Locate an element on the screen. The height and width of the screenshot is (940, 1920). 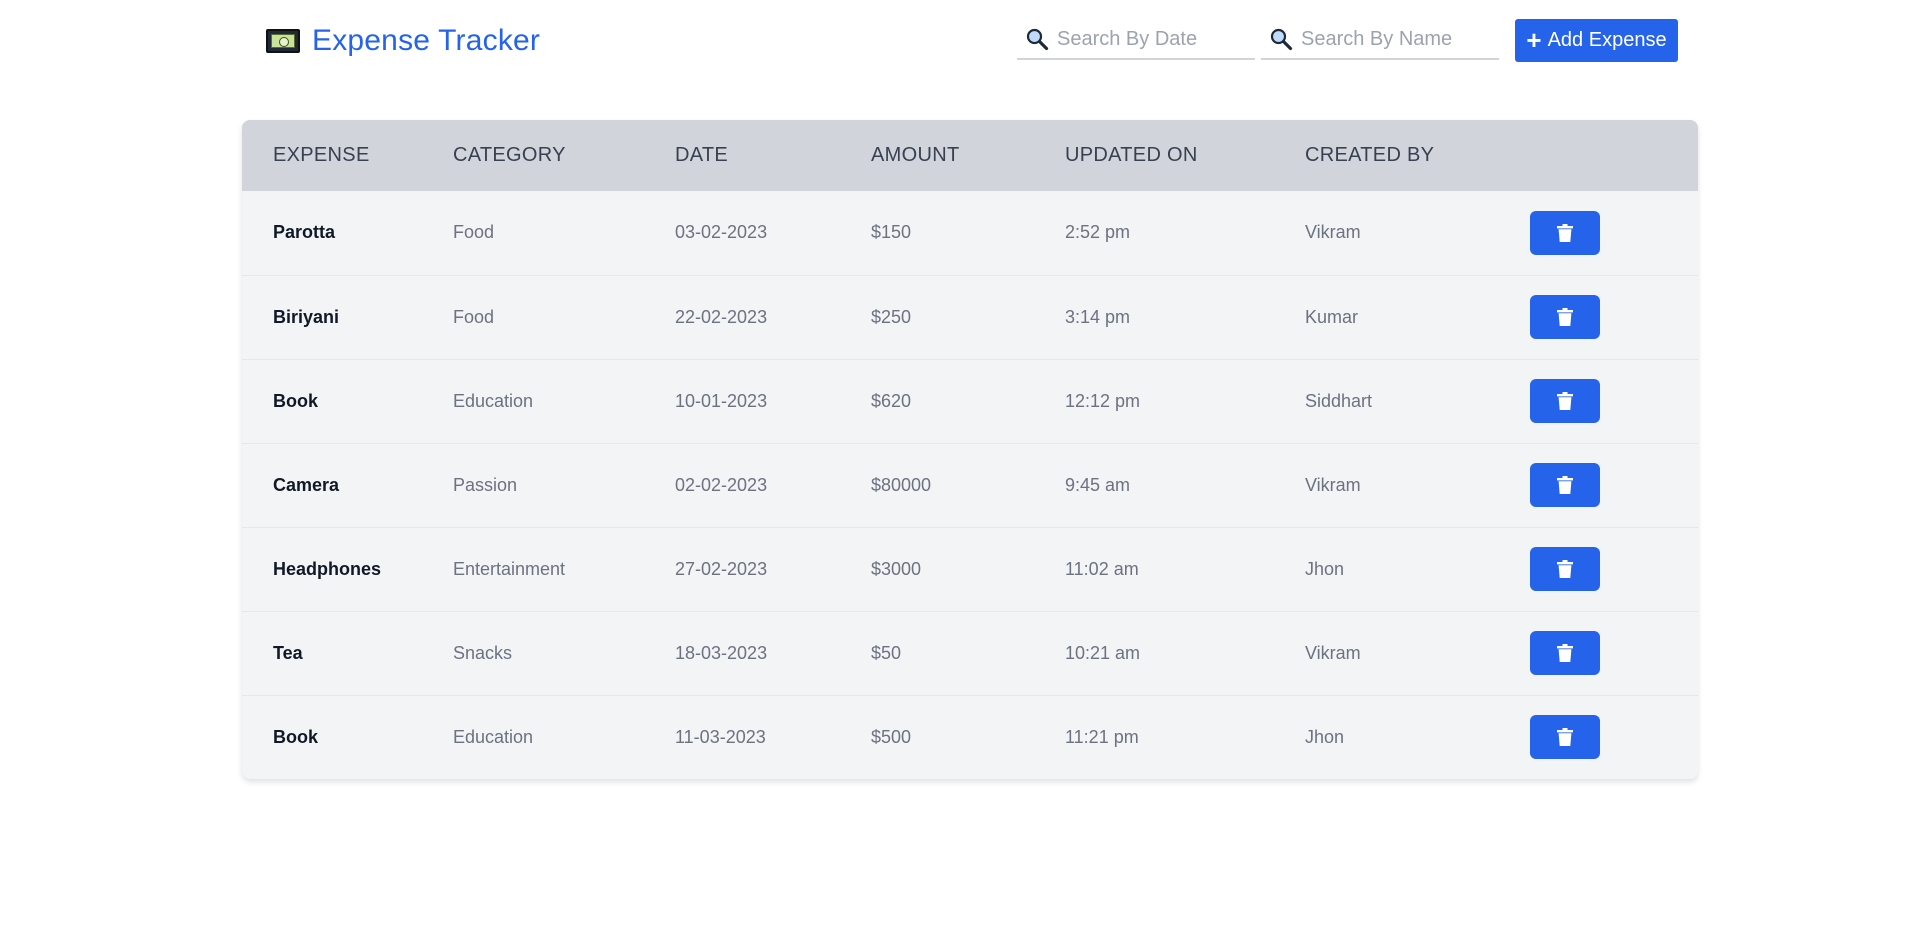
amount-cell: $500 is located at coordinates (891, 736).